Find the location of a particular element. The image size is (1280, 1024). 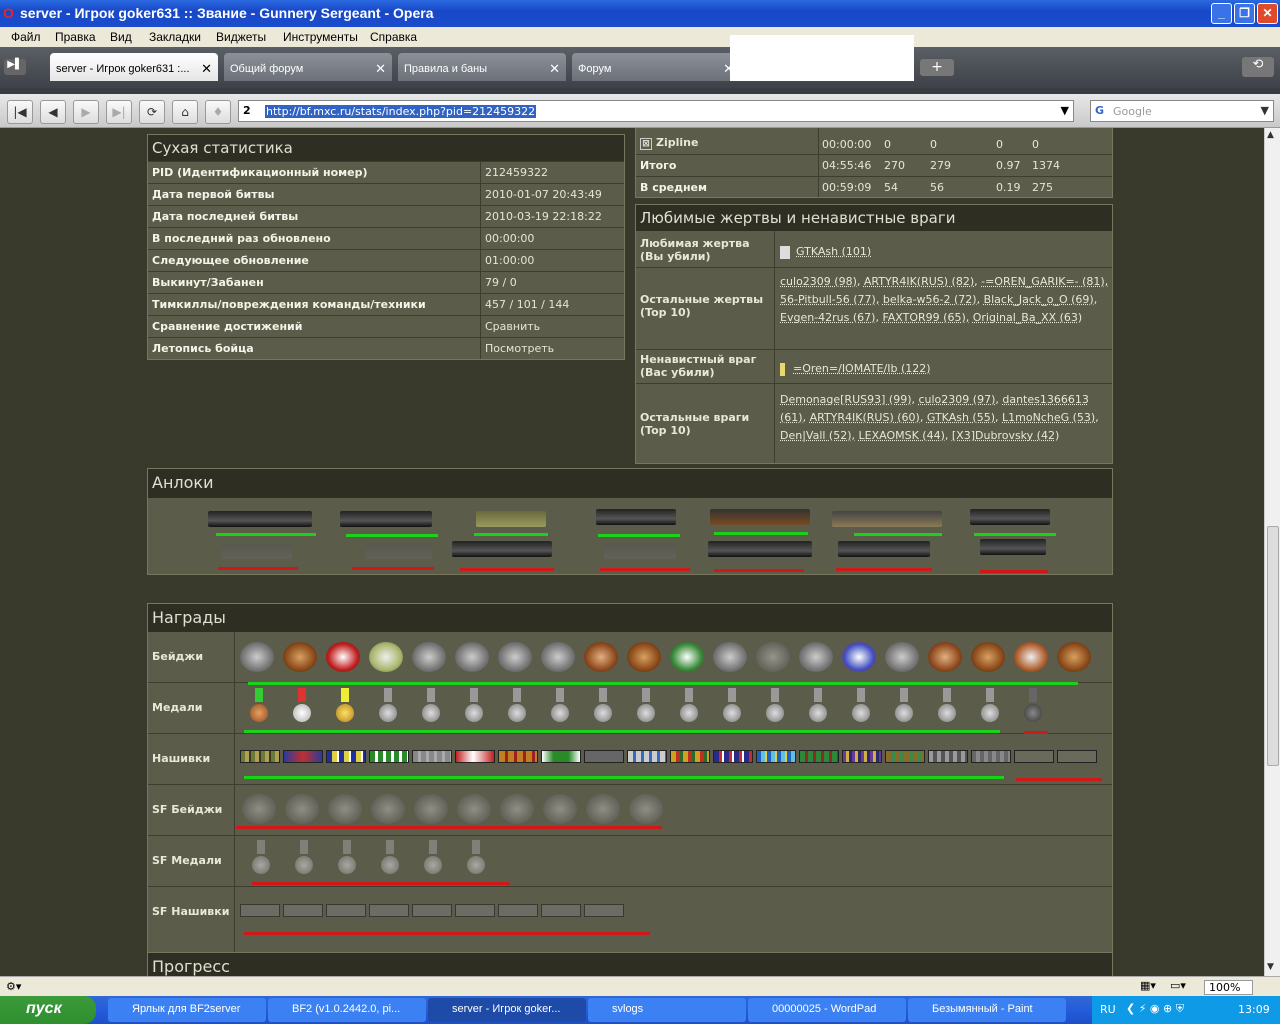

fast-forward-icon: ▶| is located at coordinates (119, 112).